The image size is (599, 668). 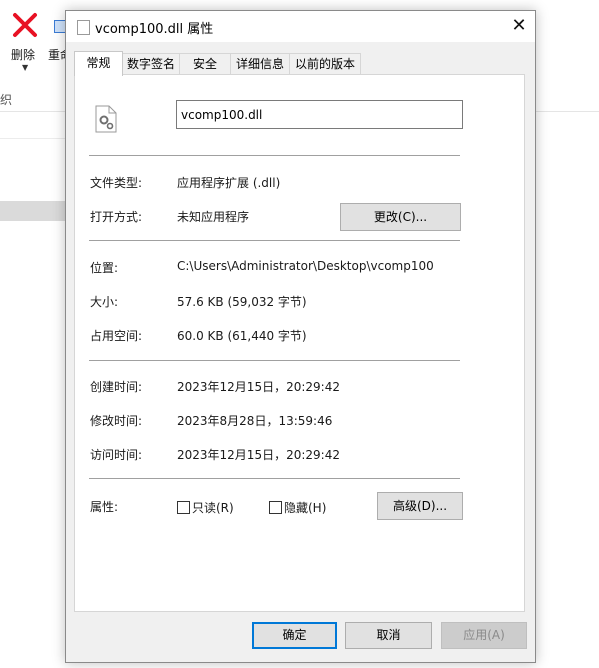 What do you see at coordinates (116, 387) in the screenshot?
I see `created-label: 创建时间:` at bounding box center [116, 387].